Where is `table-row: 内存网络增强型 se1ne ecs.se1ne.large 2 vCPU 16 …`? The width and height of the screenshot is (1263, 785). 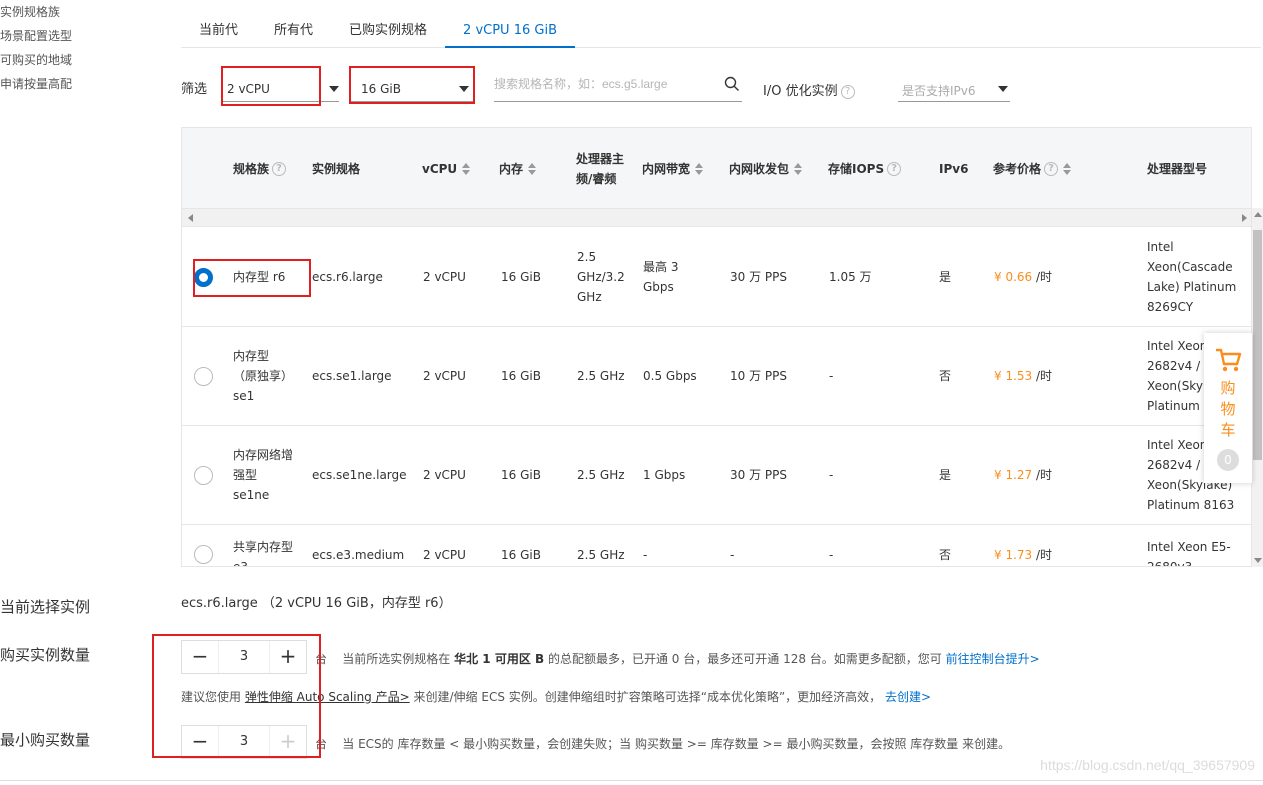
table-row: 内存网络增强型 se1ne ecs.se1ne.large 2 vCPU 16 … is located at coordinates (716, 475).